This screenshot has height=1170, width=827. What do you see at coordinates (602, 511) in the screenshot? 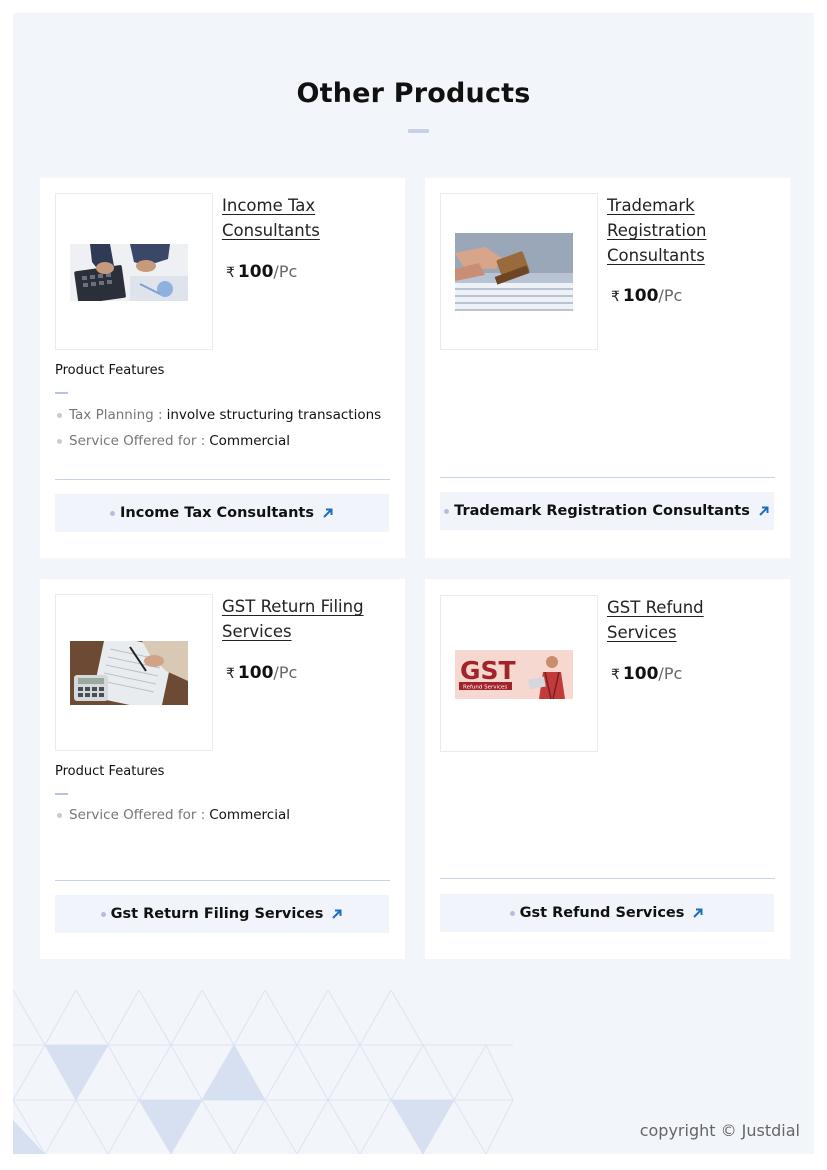
I see `cta-label: Trademark Registration Consultants` at bounding box center [602, 511].